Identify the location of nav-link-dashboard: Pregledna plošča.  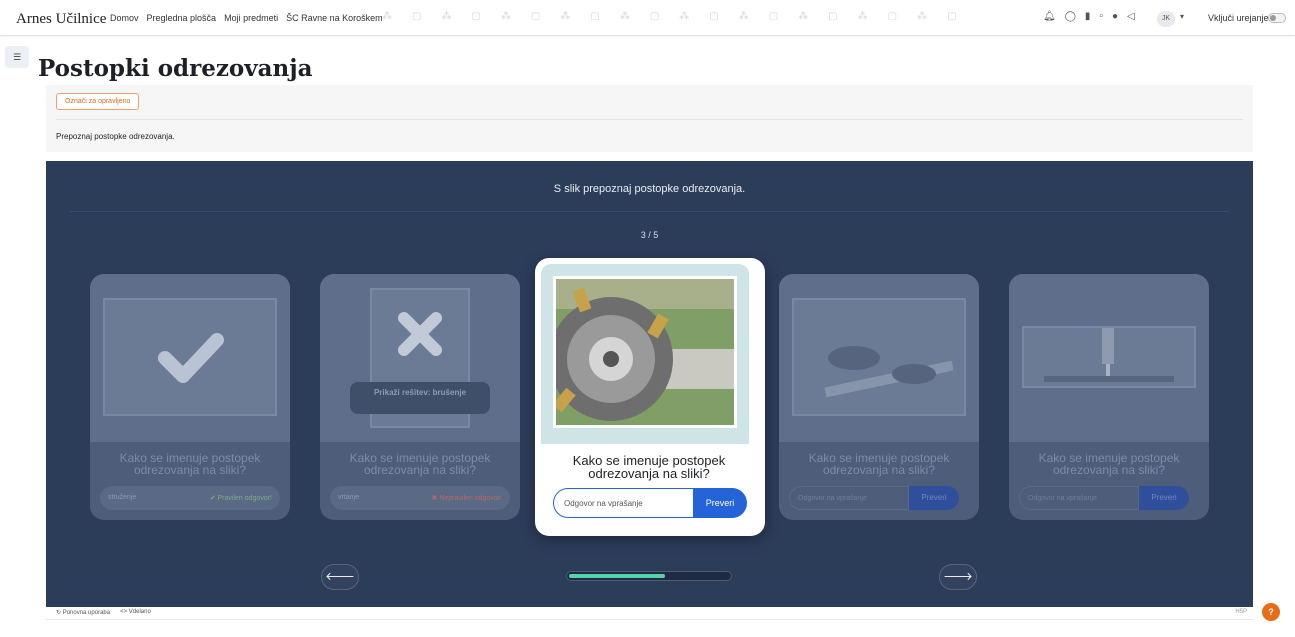
(182, 18).